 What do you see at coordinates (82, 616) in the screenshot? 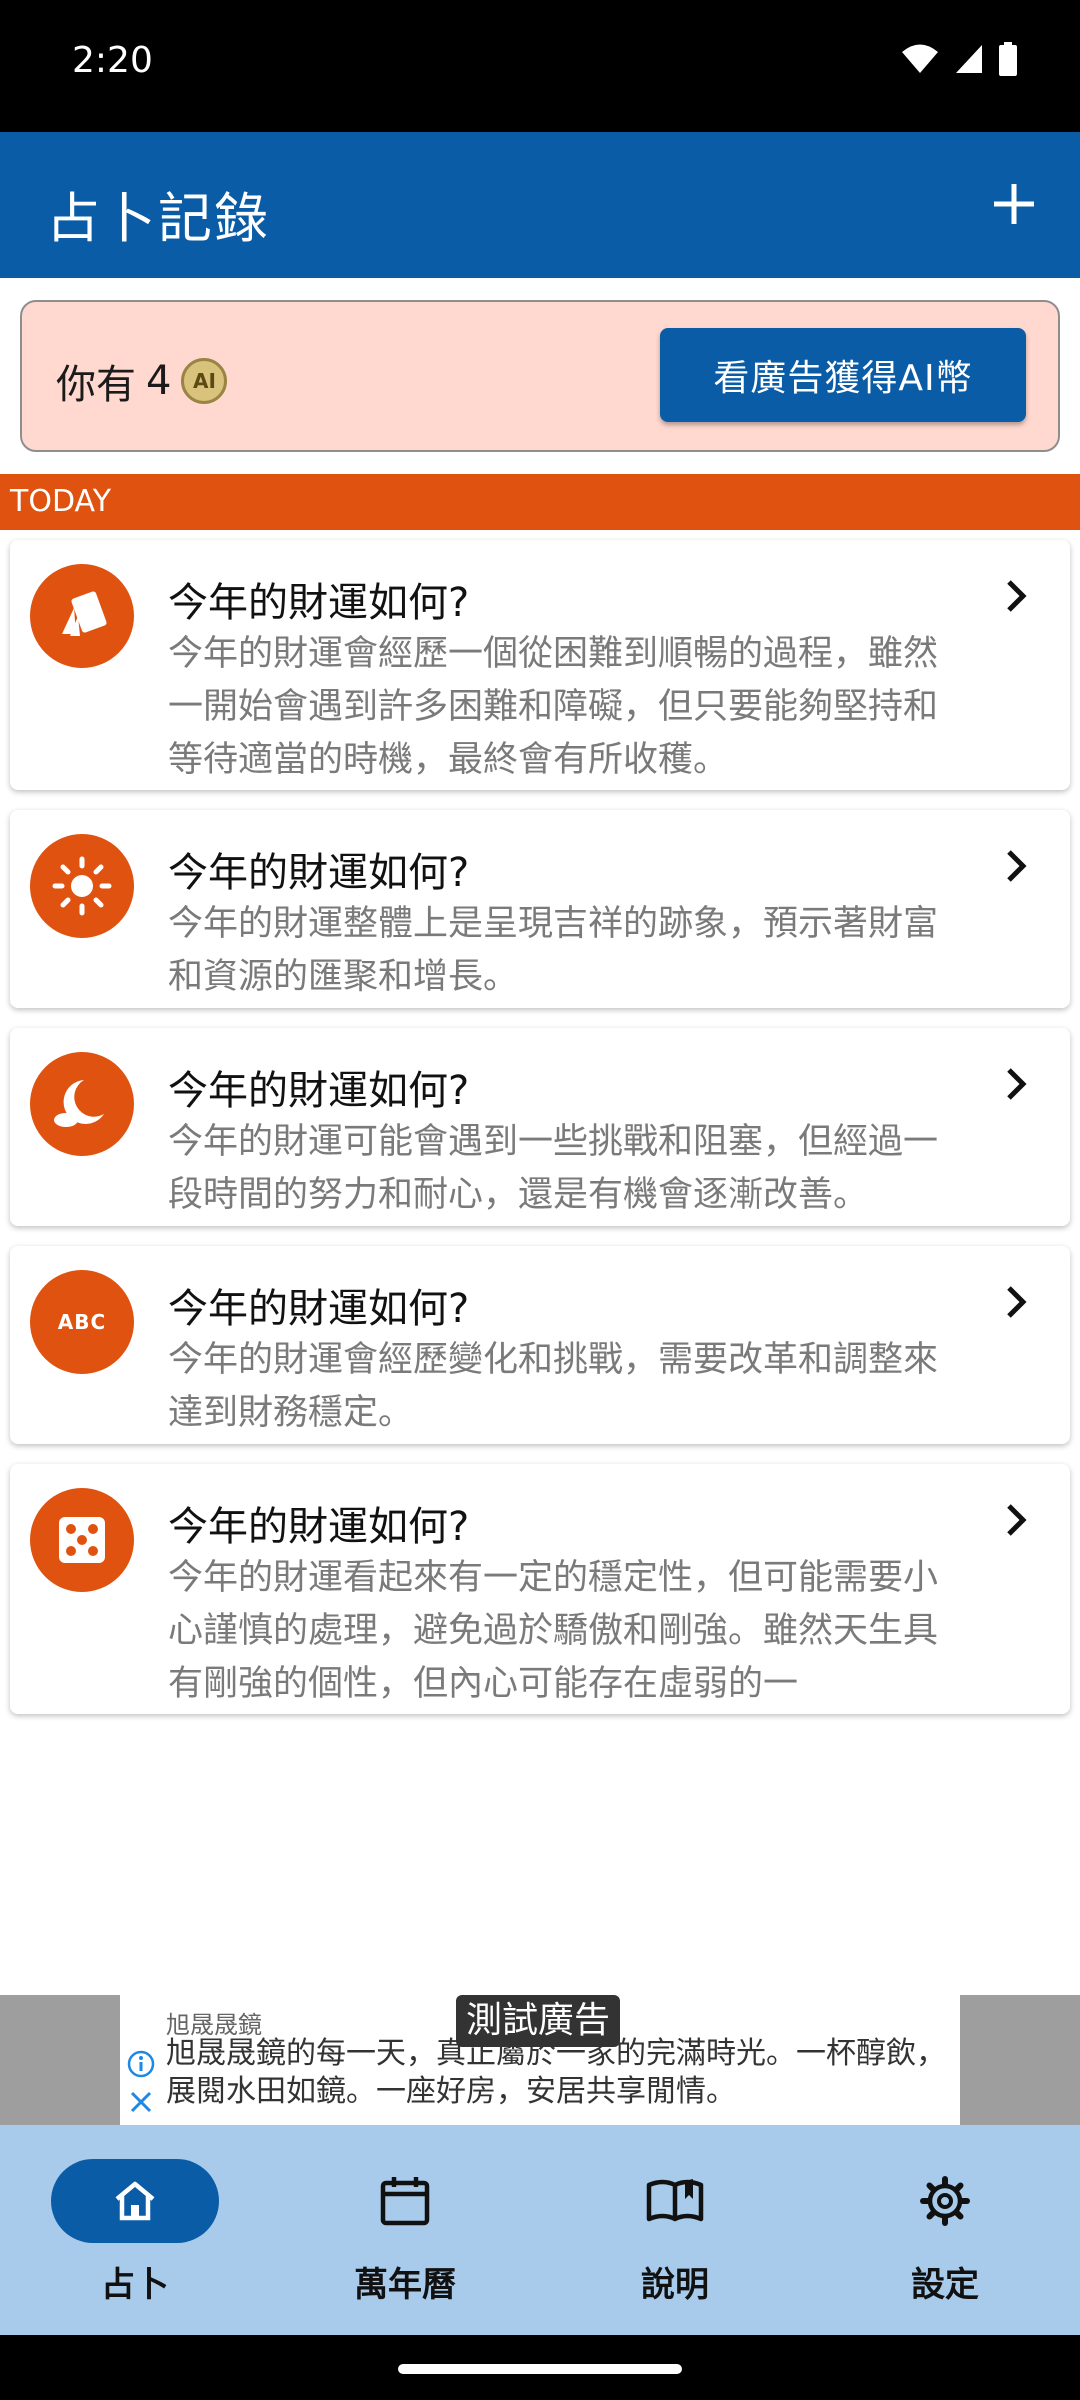
I see `cards-icon` at bounding box center [82, 616].